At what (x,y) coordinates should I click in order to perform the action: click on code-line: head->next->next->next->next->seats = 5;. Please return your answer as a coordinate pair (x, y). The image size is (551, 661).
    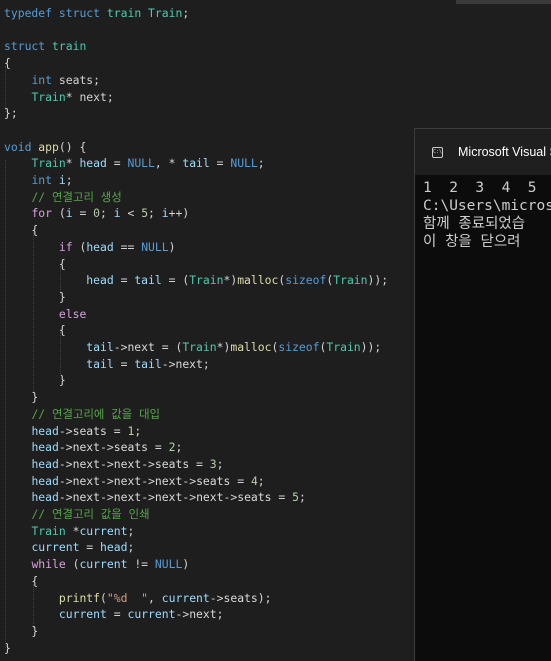
    Looking at the image, I should click on (155, 497).